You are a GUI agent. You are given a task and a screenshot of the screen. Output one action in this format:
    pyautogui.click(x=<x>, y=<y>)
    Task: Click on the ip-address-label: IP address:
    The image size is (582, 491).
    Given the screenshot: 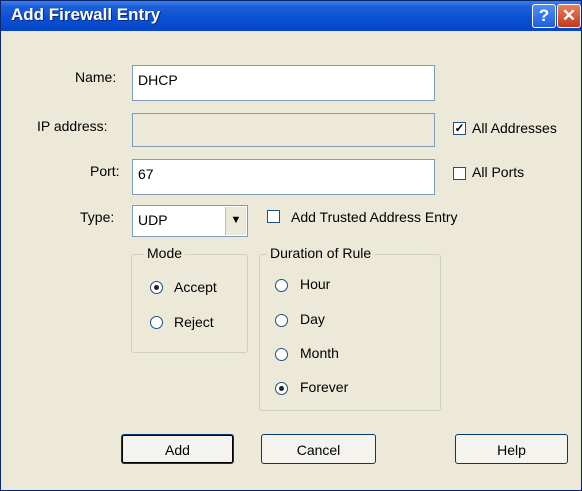 What is the action you would take?
    pyautogui.click(x=72, y=126)
    